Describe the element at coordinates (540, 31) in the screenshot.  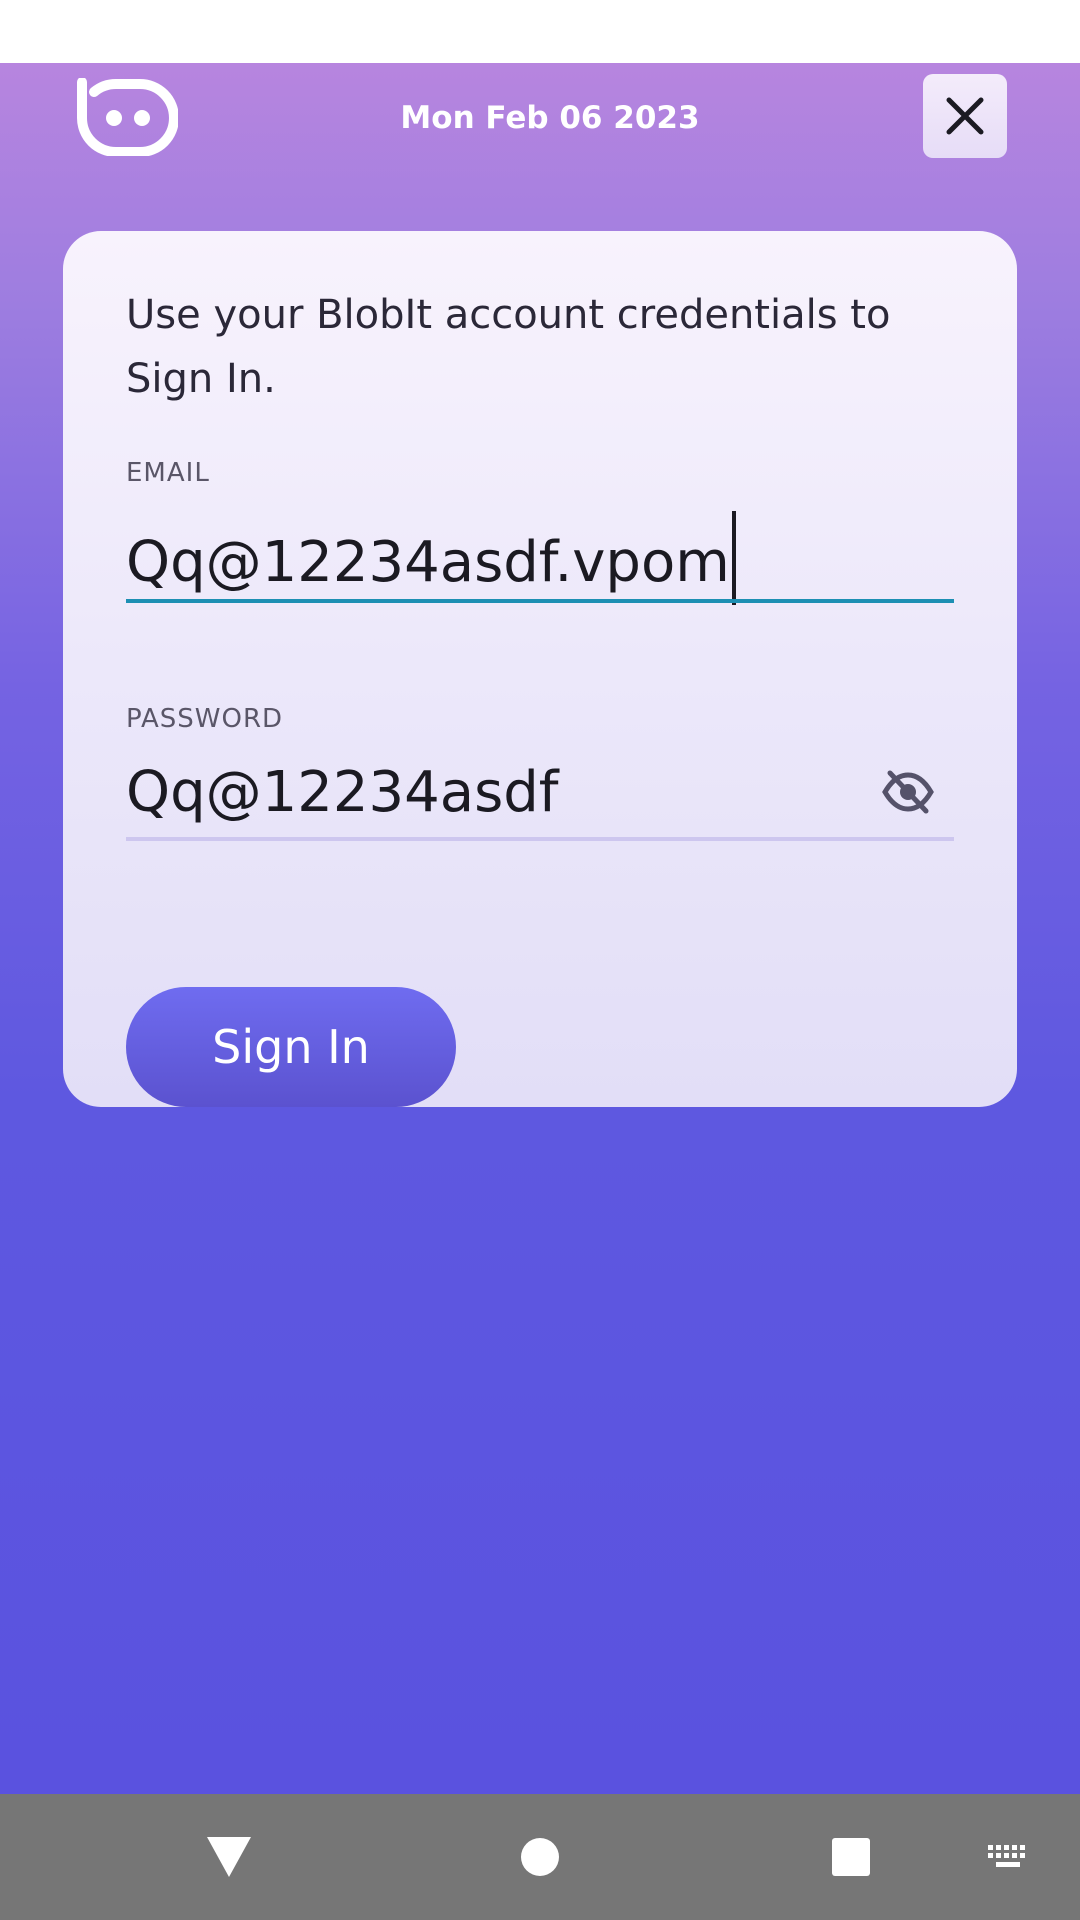
I see `status-bar` at that location.